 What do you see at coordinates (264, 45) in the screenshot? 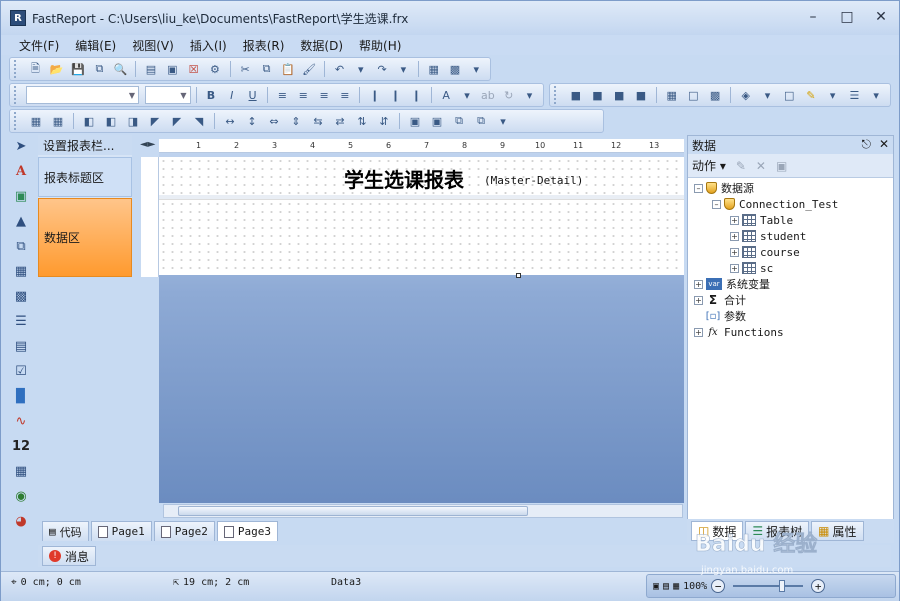
I see `menu-report: 报表(R)` at bounding box center [264, 45].